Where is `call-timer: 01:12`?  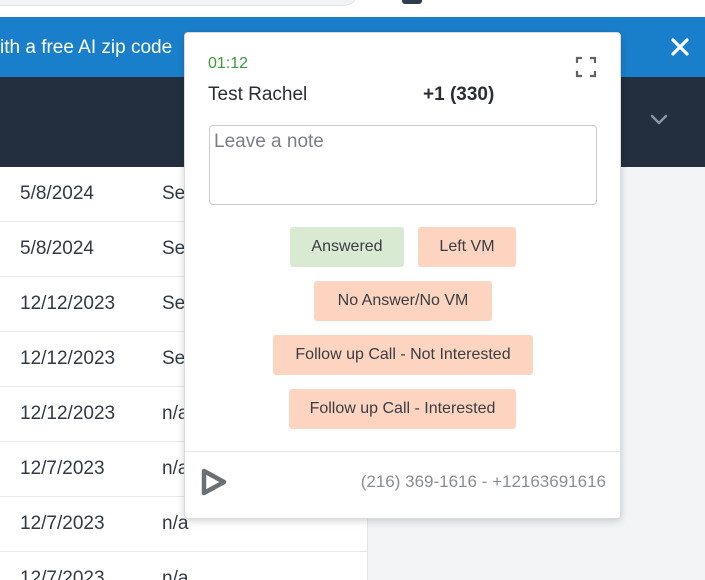
call-timer: 01:12 is located at coordinates (228, 63).